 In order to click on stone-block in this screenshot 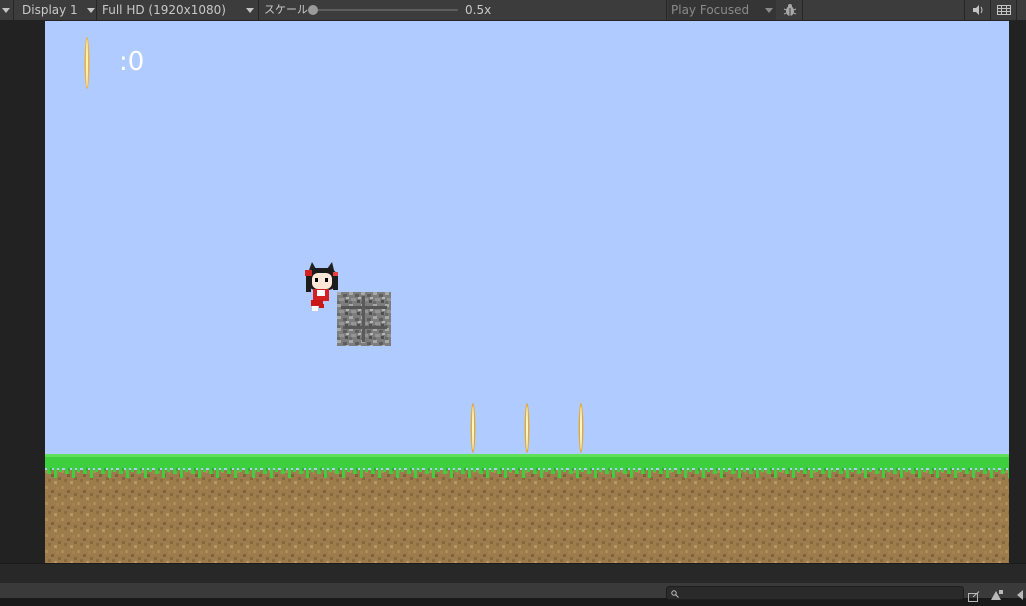, I will do `click(364, 319)`.